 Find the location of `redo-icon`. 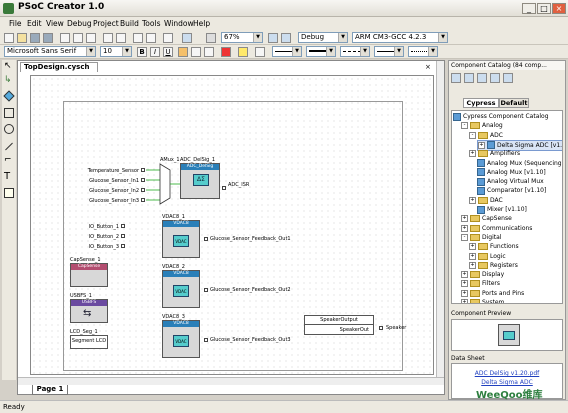

redo-icon is located at coordinates (121, 38).